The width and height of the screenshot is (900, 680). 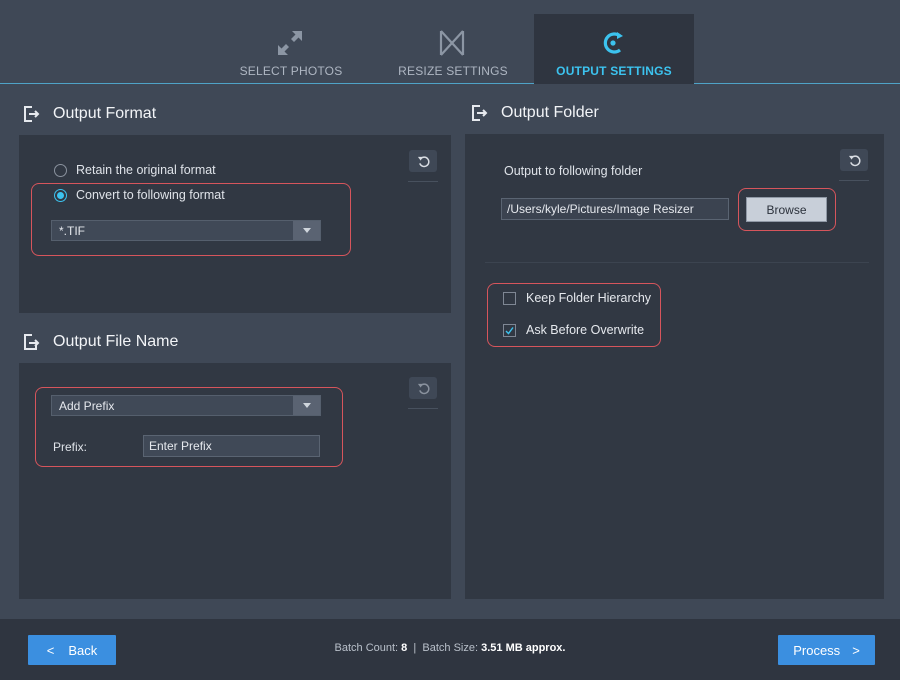 What do you see at coordinates (32, 342) in the screenshot?
I see `file-export-icon` at bounding box center [32, 342].